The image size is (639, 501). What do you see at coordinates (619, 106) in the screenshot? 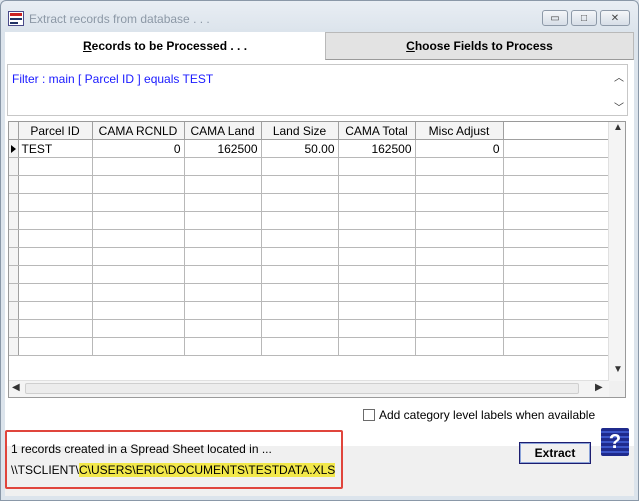
I see `scroll-down-icon: ﹀` at bounding box center [619, 106].